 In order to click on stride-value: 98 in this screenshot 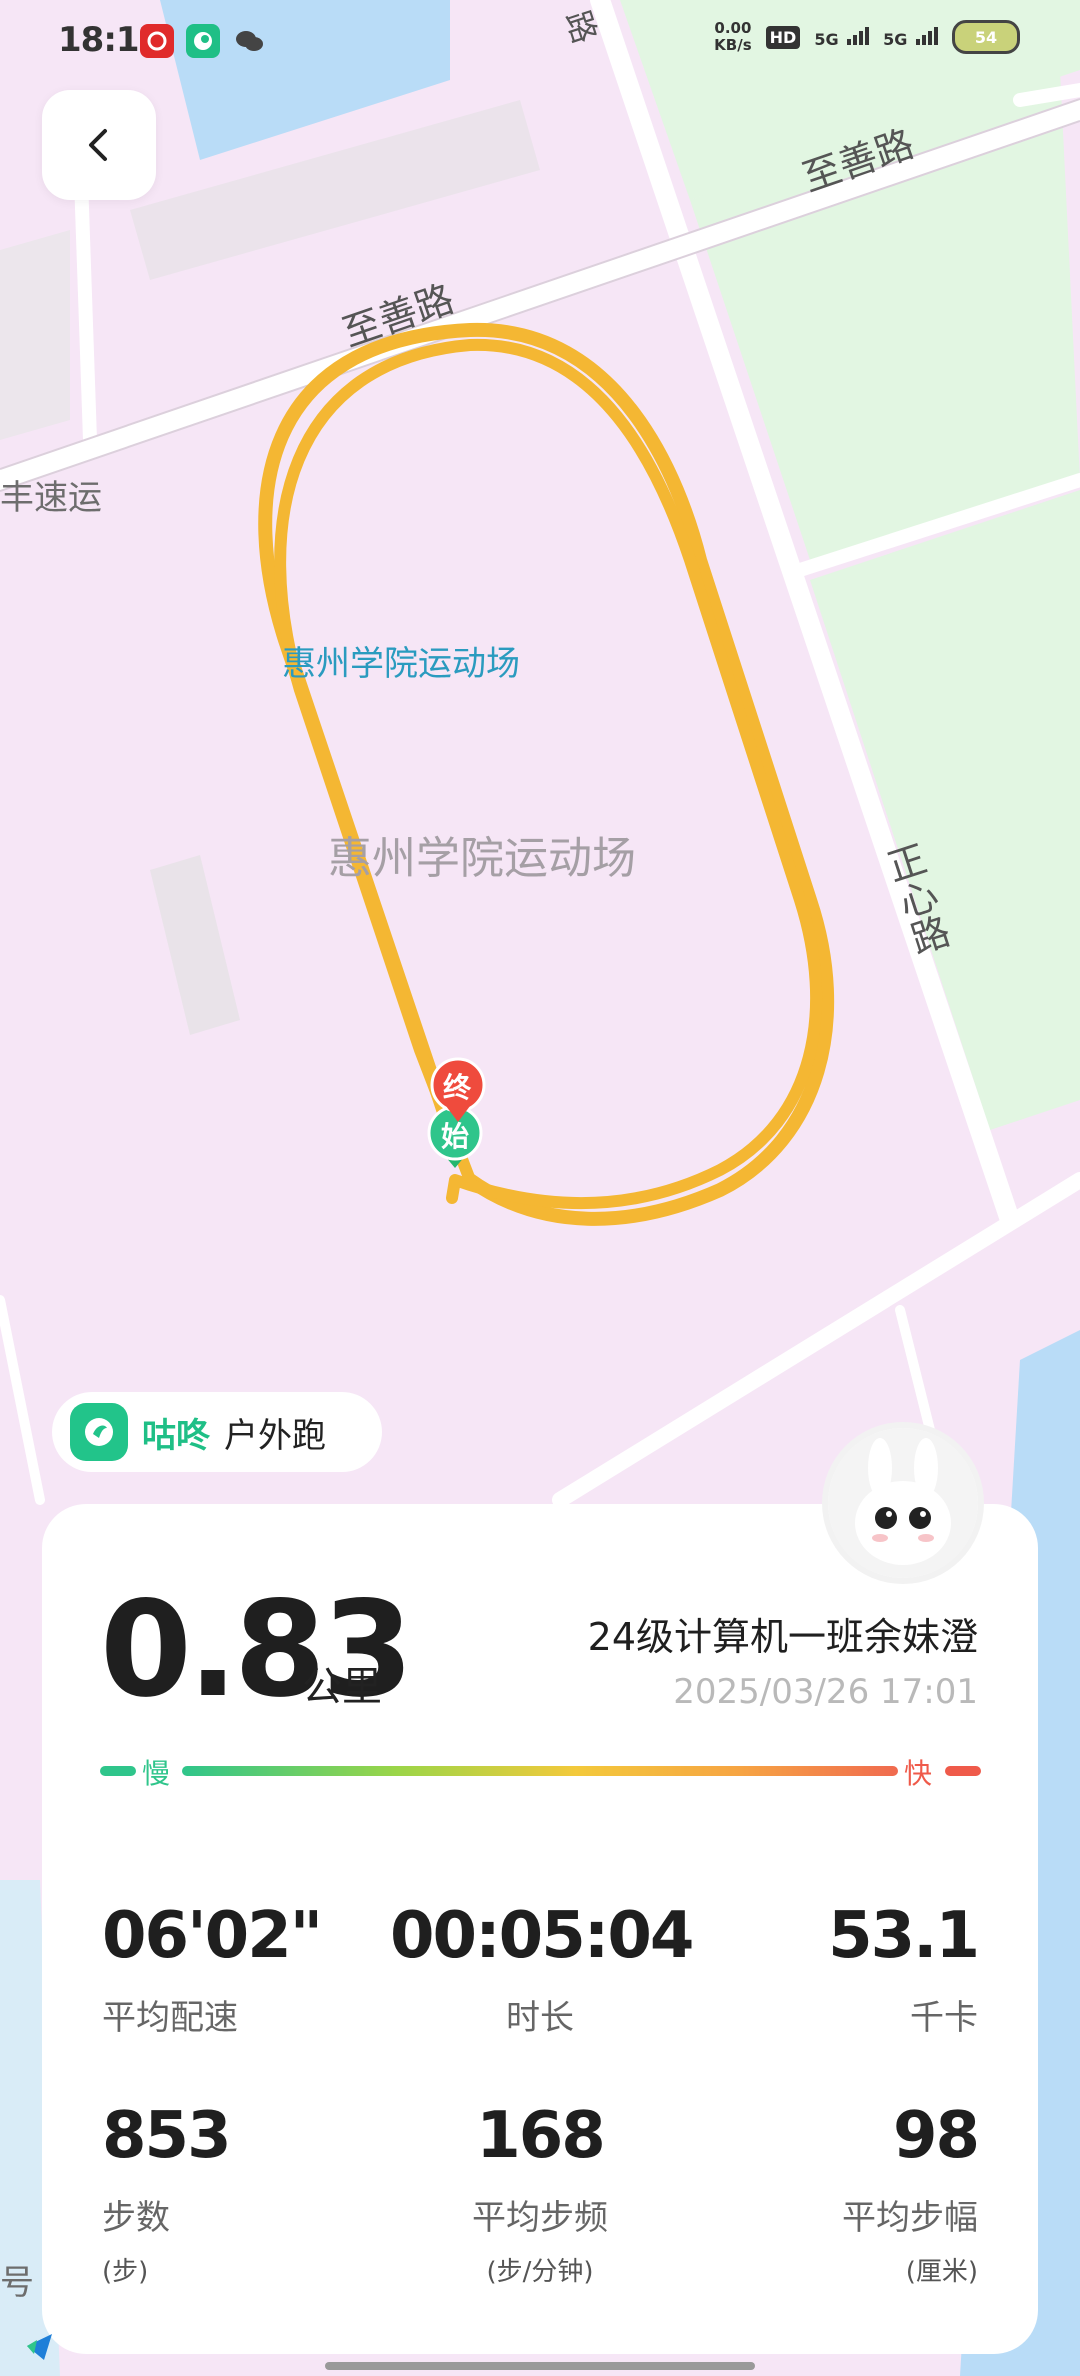, I will do `click(936, 2136)`.